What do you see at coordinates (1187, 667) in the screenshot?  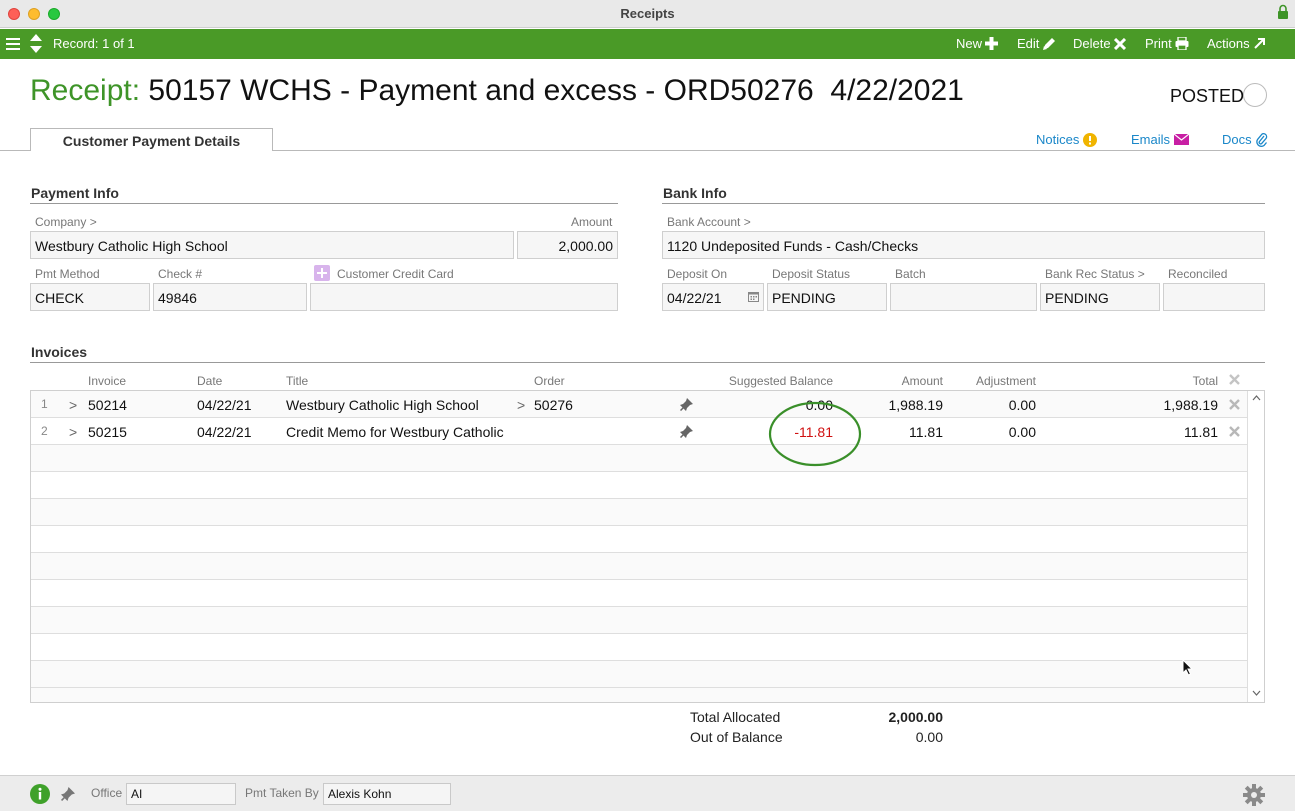 I see `mouse-cursor-icon` at bounding box center [1187, 667].